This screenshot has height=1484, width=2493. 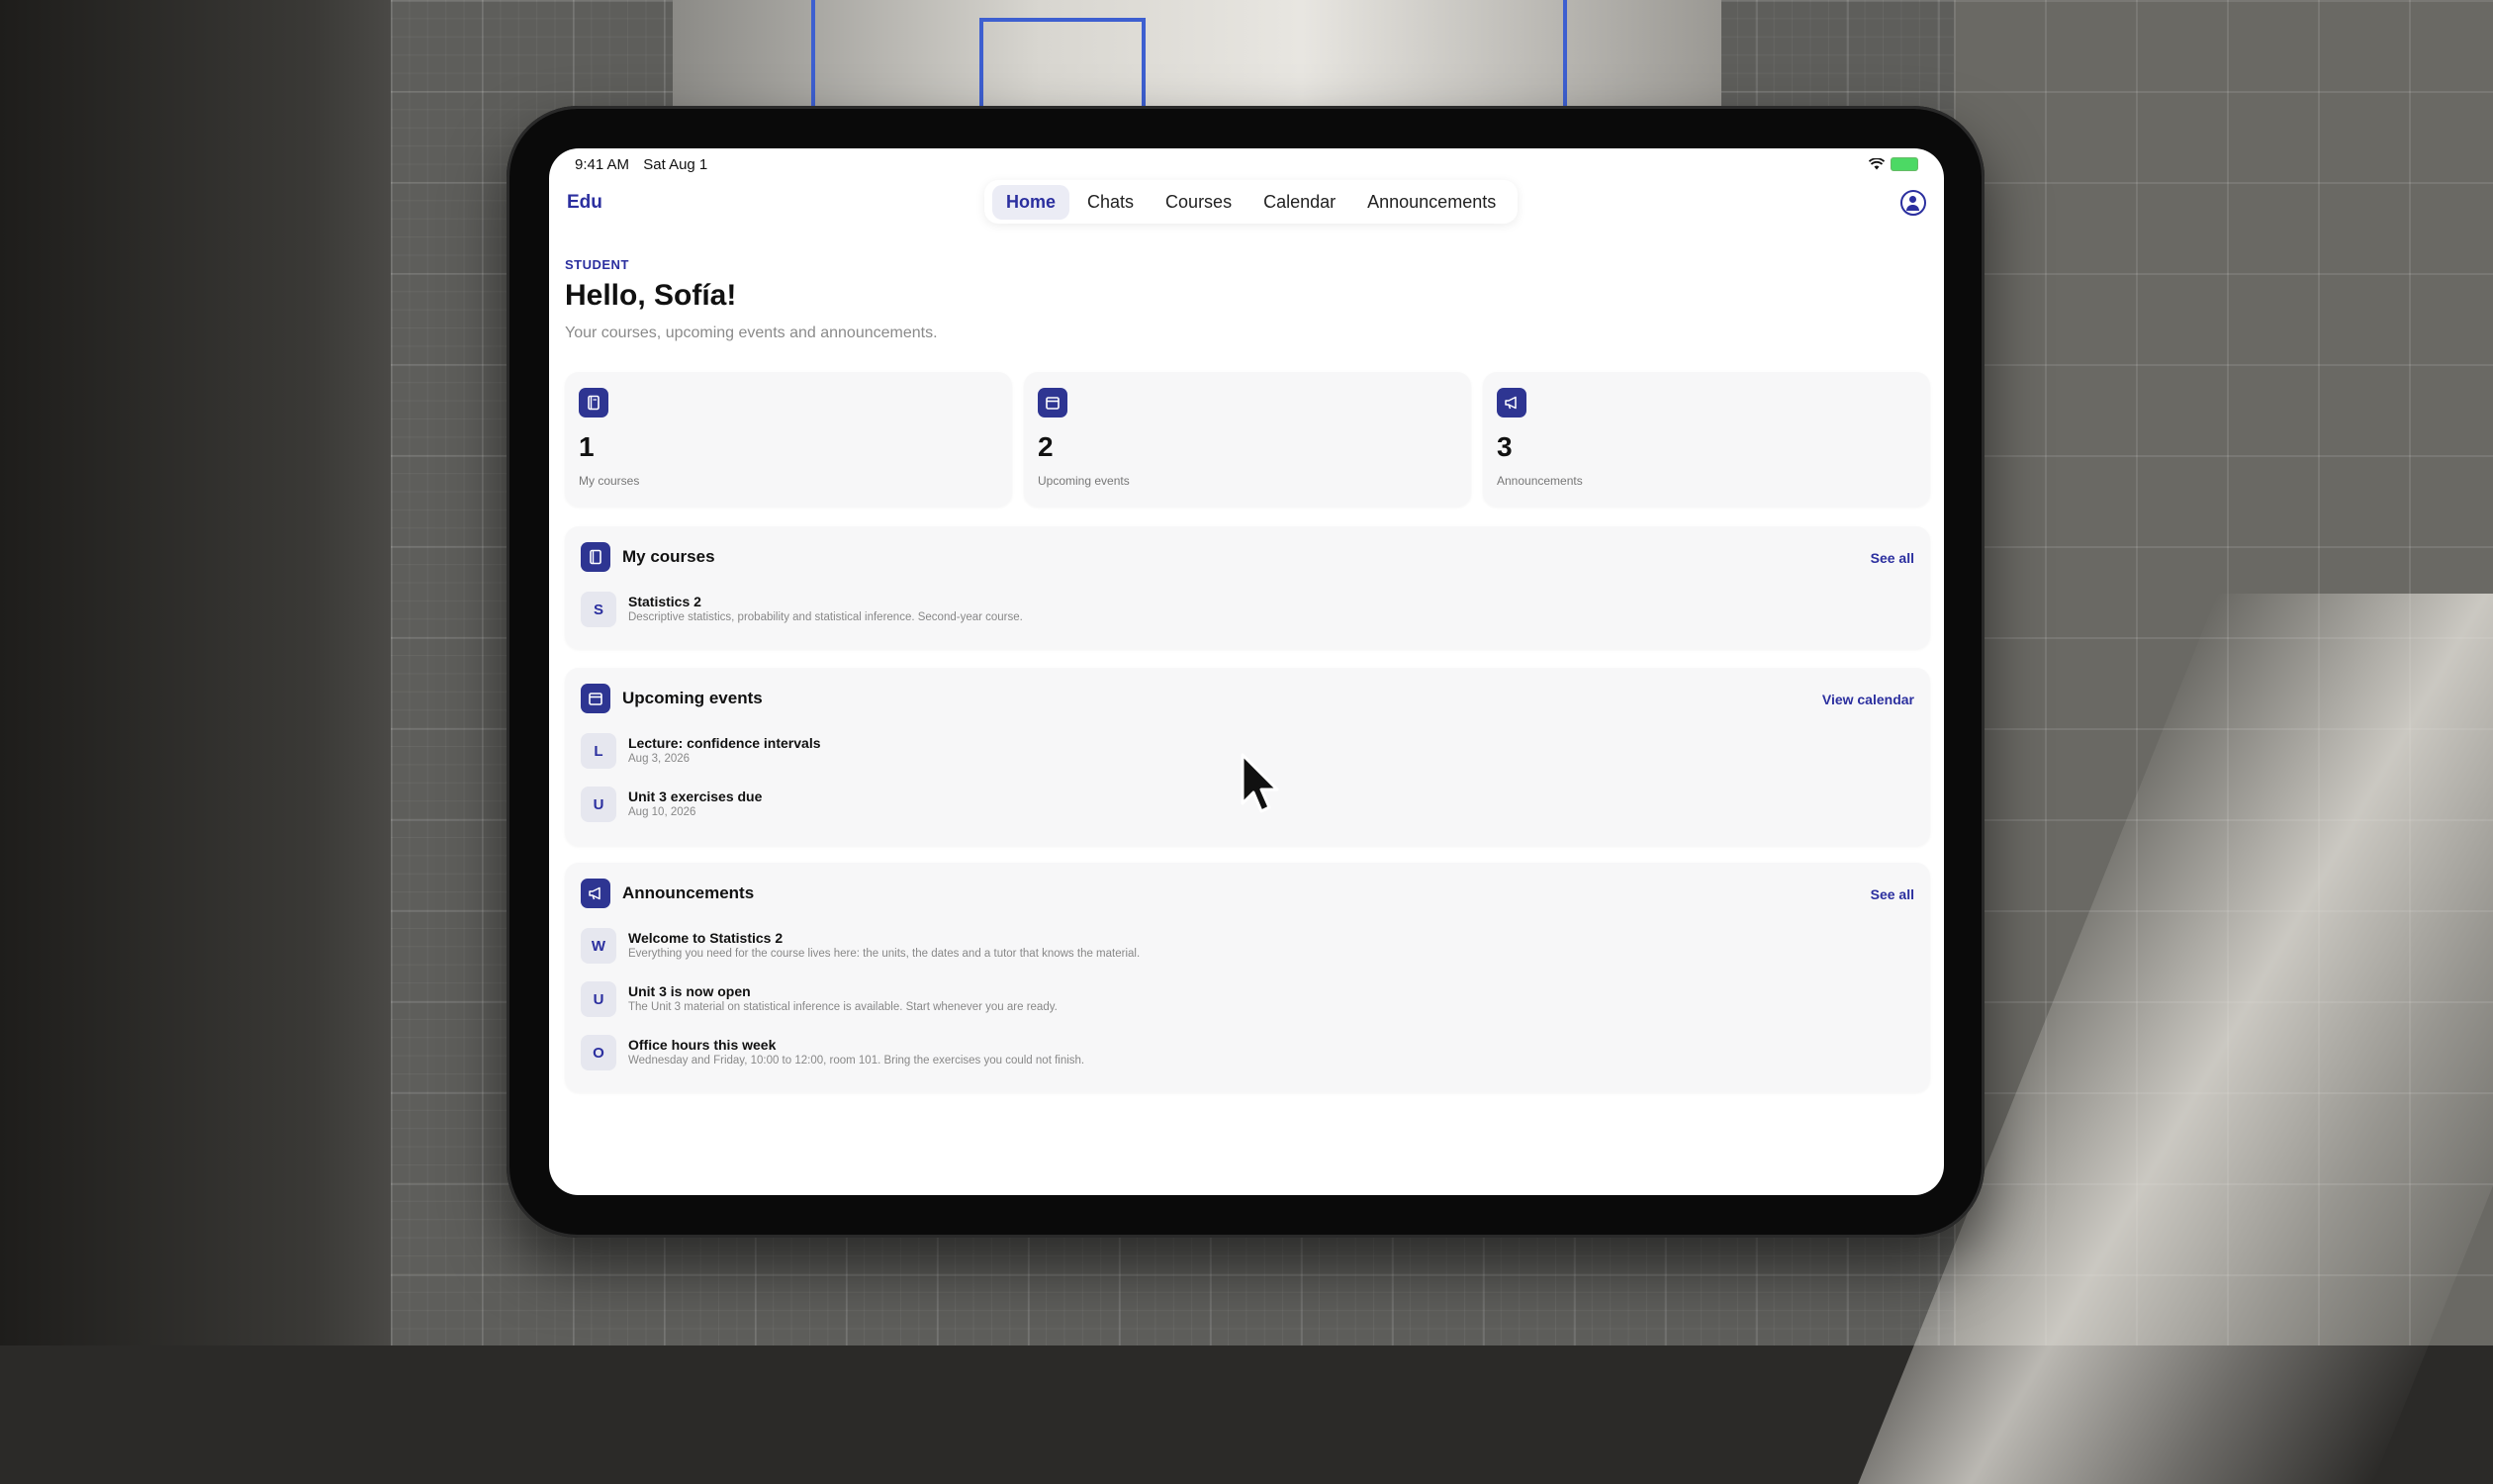 What do you see at coordinates (1877, 164) in the screenshot?
I see `wifi-icon` at bounding box center [1877, 164].